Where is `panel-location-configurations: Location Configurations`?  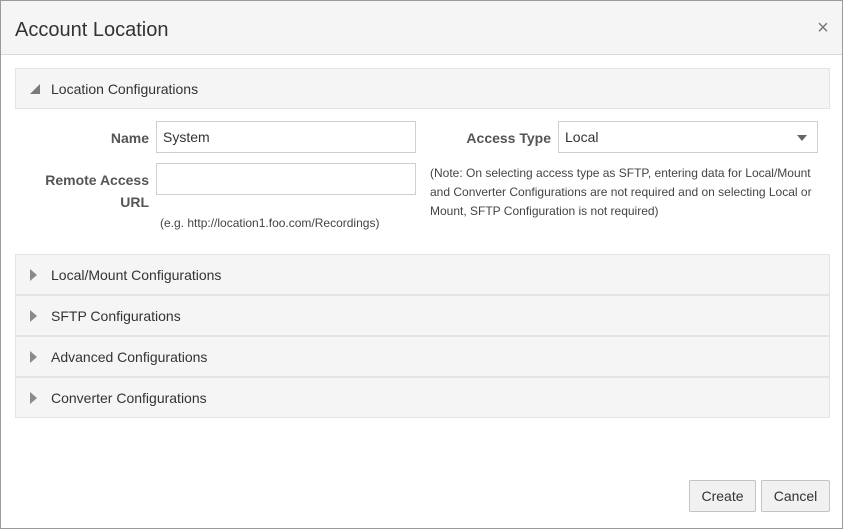 panel-location-configurations: Location Configurations is located at coordinates (422, 88).